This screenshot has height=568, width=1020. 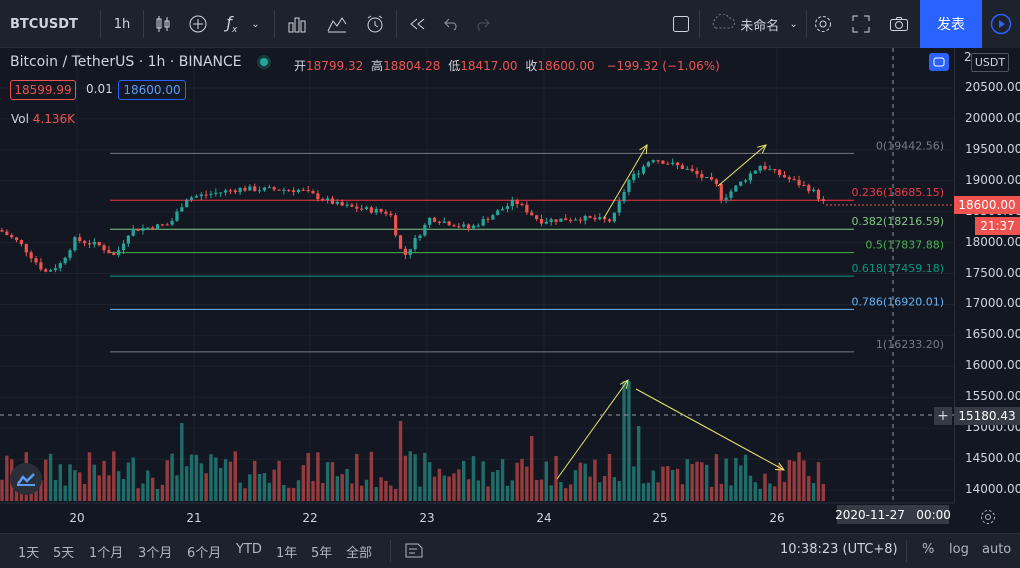 I want to click on currency-button: USDT, so click(x=990, y=62).